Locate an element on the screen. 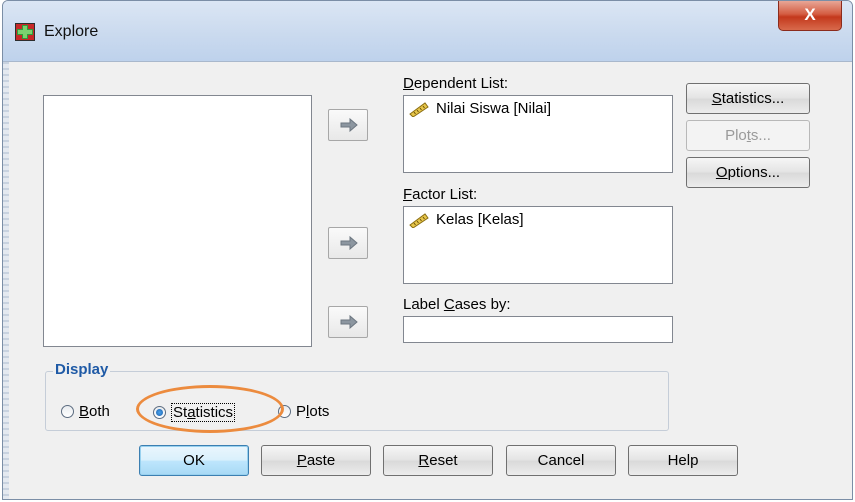 The width and height of the screenshot is (855, 502). cancel-button: Cancel is located at coordinates (561, 460).